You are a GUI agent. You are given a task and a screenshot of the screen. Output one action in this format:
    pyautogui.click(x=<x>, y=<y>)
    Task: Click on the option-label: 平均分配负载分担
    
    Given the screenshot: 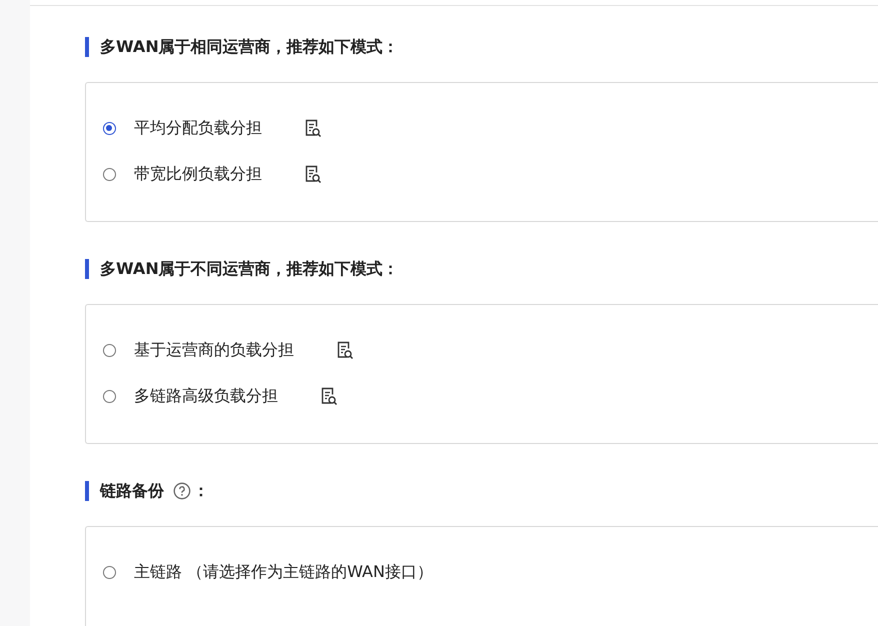 What is the action you would take?
    pyautogui.click(x=198, y=128)
    